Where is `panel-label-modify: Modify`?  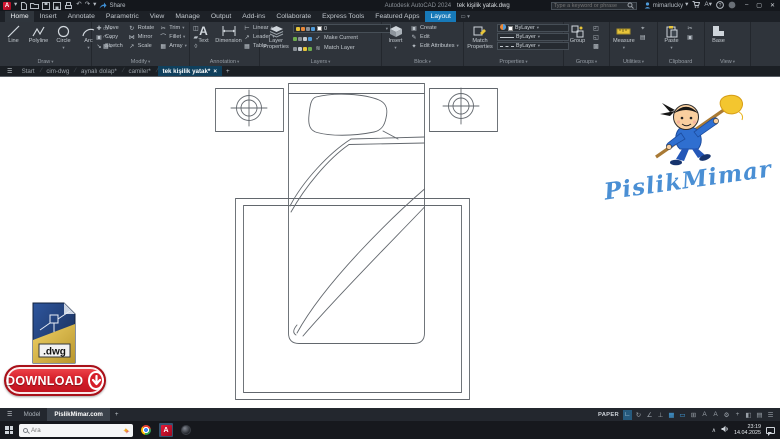 panel-label-modify: Modify is located at coordinates (140, 62).